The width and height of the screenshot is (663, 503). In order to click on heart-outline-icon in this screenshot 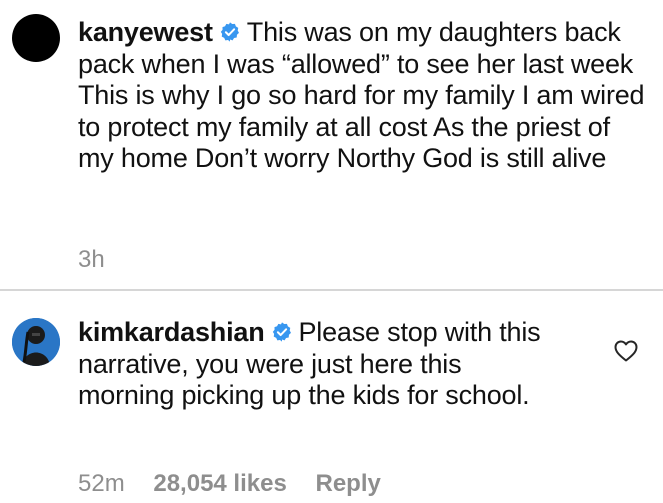, I will do `click(626, 351)`.